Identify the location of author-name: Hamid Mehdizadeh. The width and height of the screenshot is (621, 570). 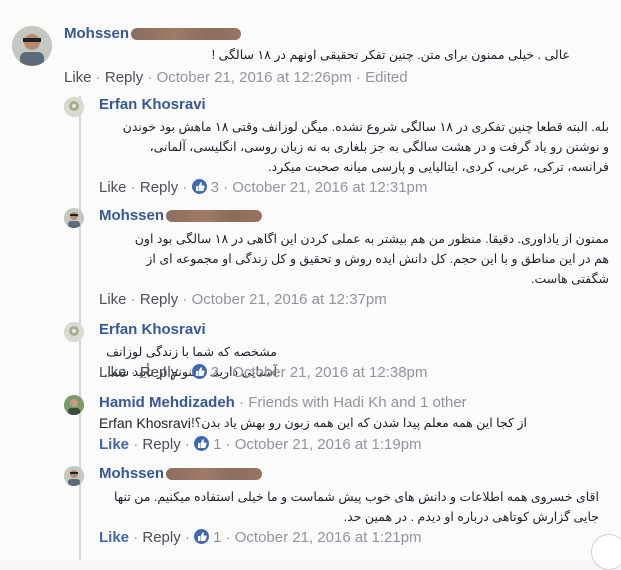
(167, 402).